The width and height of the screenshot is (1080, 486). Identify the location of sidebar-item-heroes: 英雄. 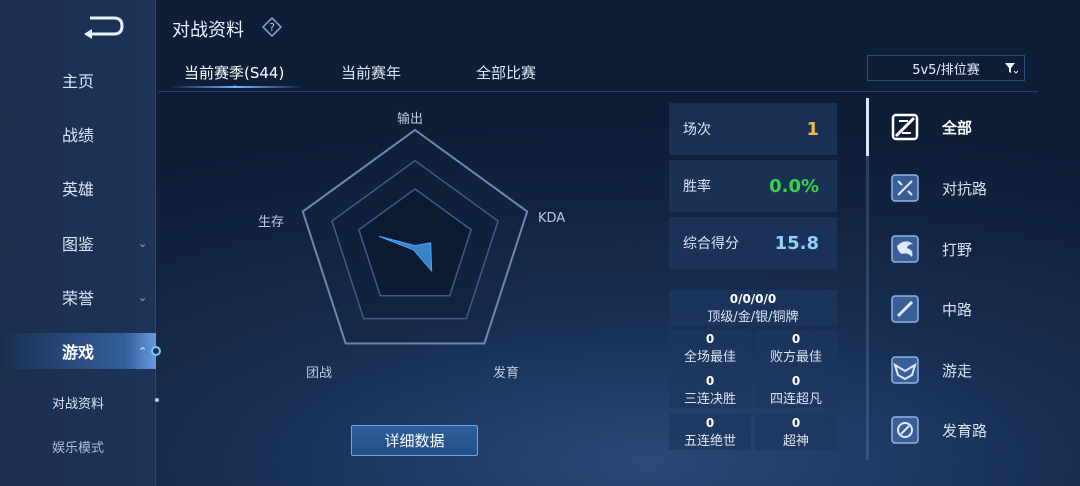
(78, 188).